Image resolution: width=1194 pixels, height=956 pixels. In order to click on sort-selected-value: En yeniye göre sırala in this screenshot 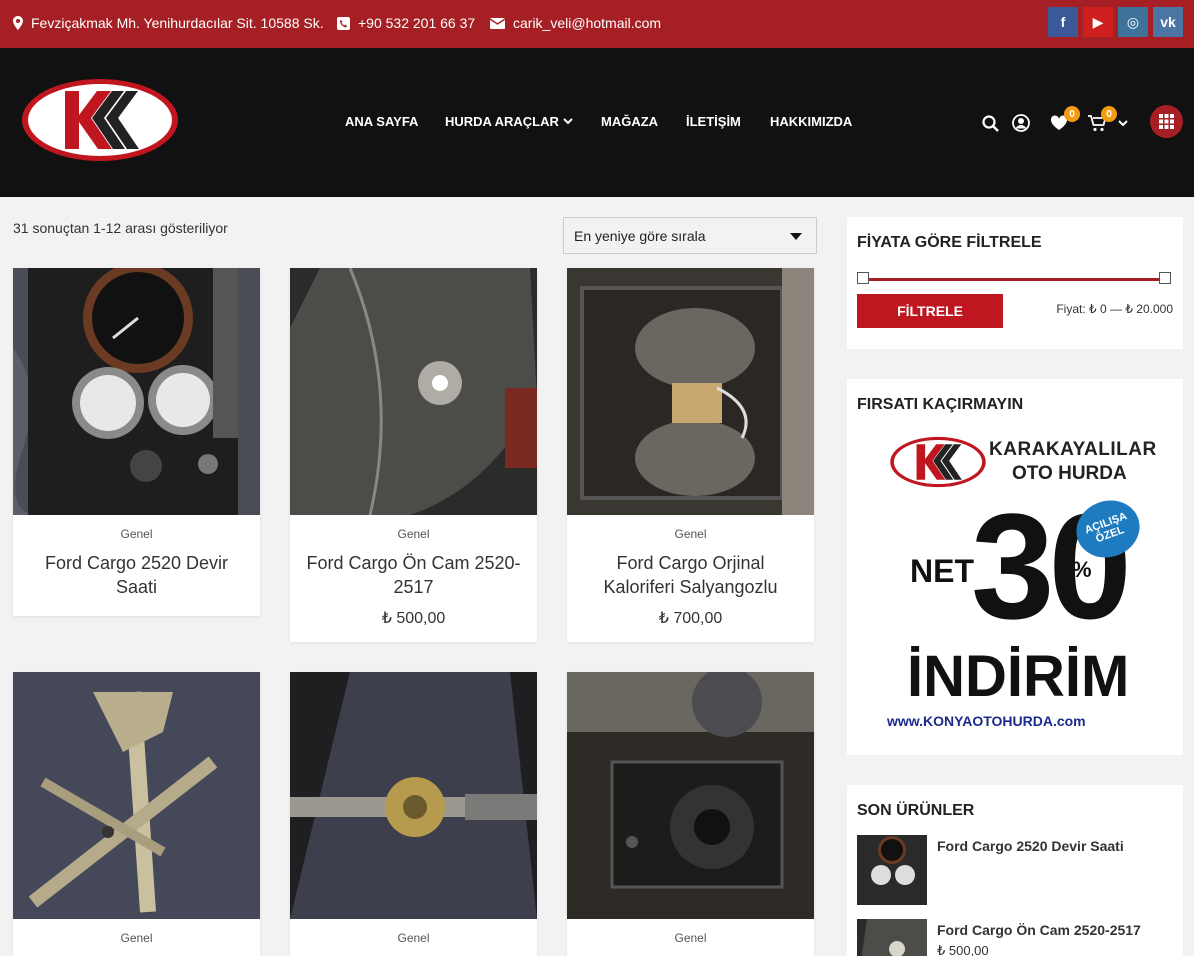, I will do `click(640, 236)`.